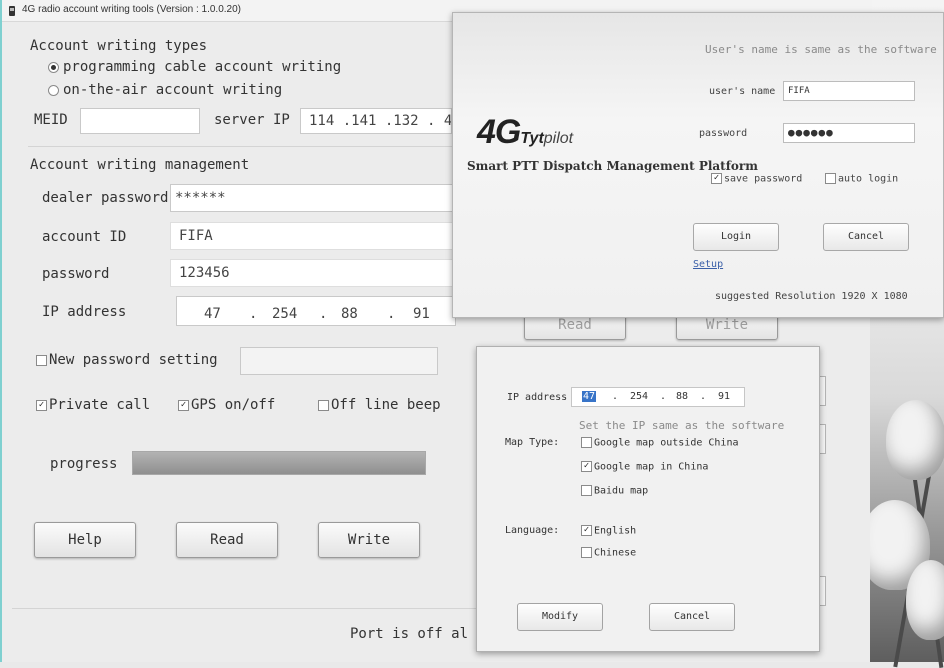 The height and width of the screenshot is (668, 944). Describe the element at coordinates (100, 405) in the screenshot. I see `private-call-label: Private call` at that location.